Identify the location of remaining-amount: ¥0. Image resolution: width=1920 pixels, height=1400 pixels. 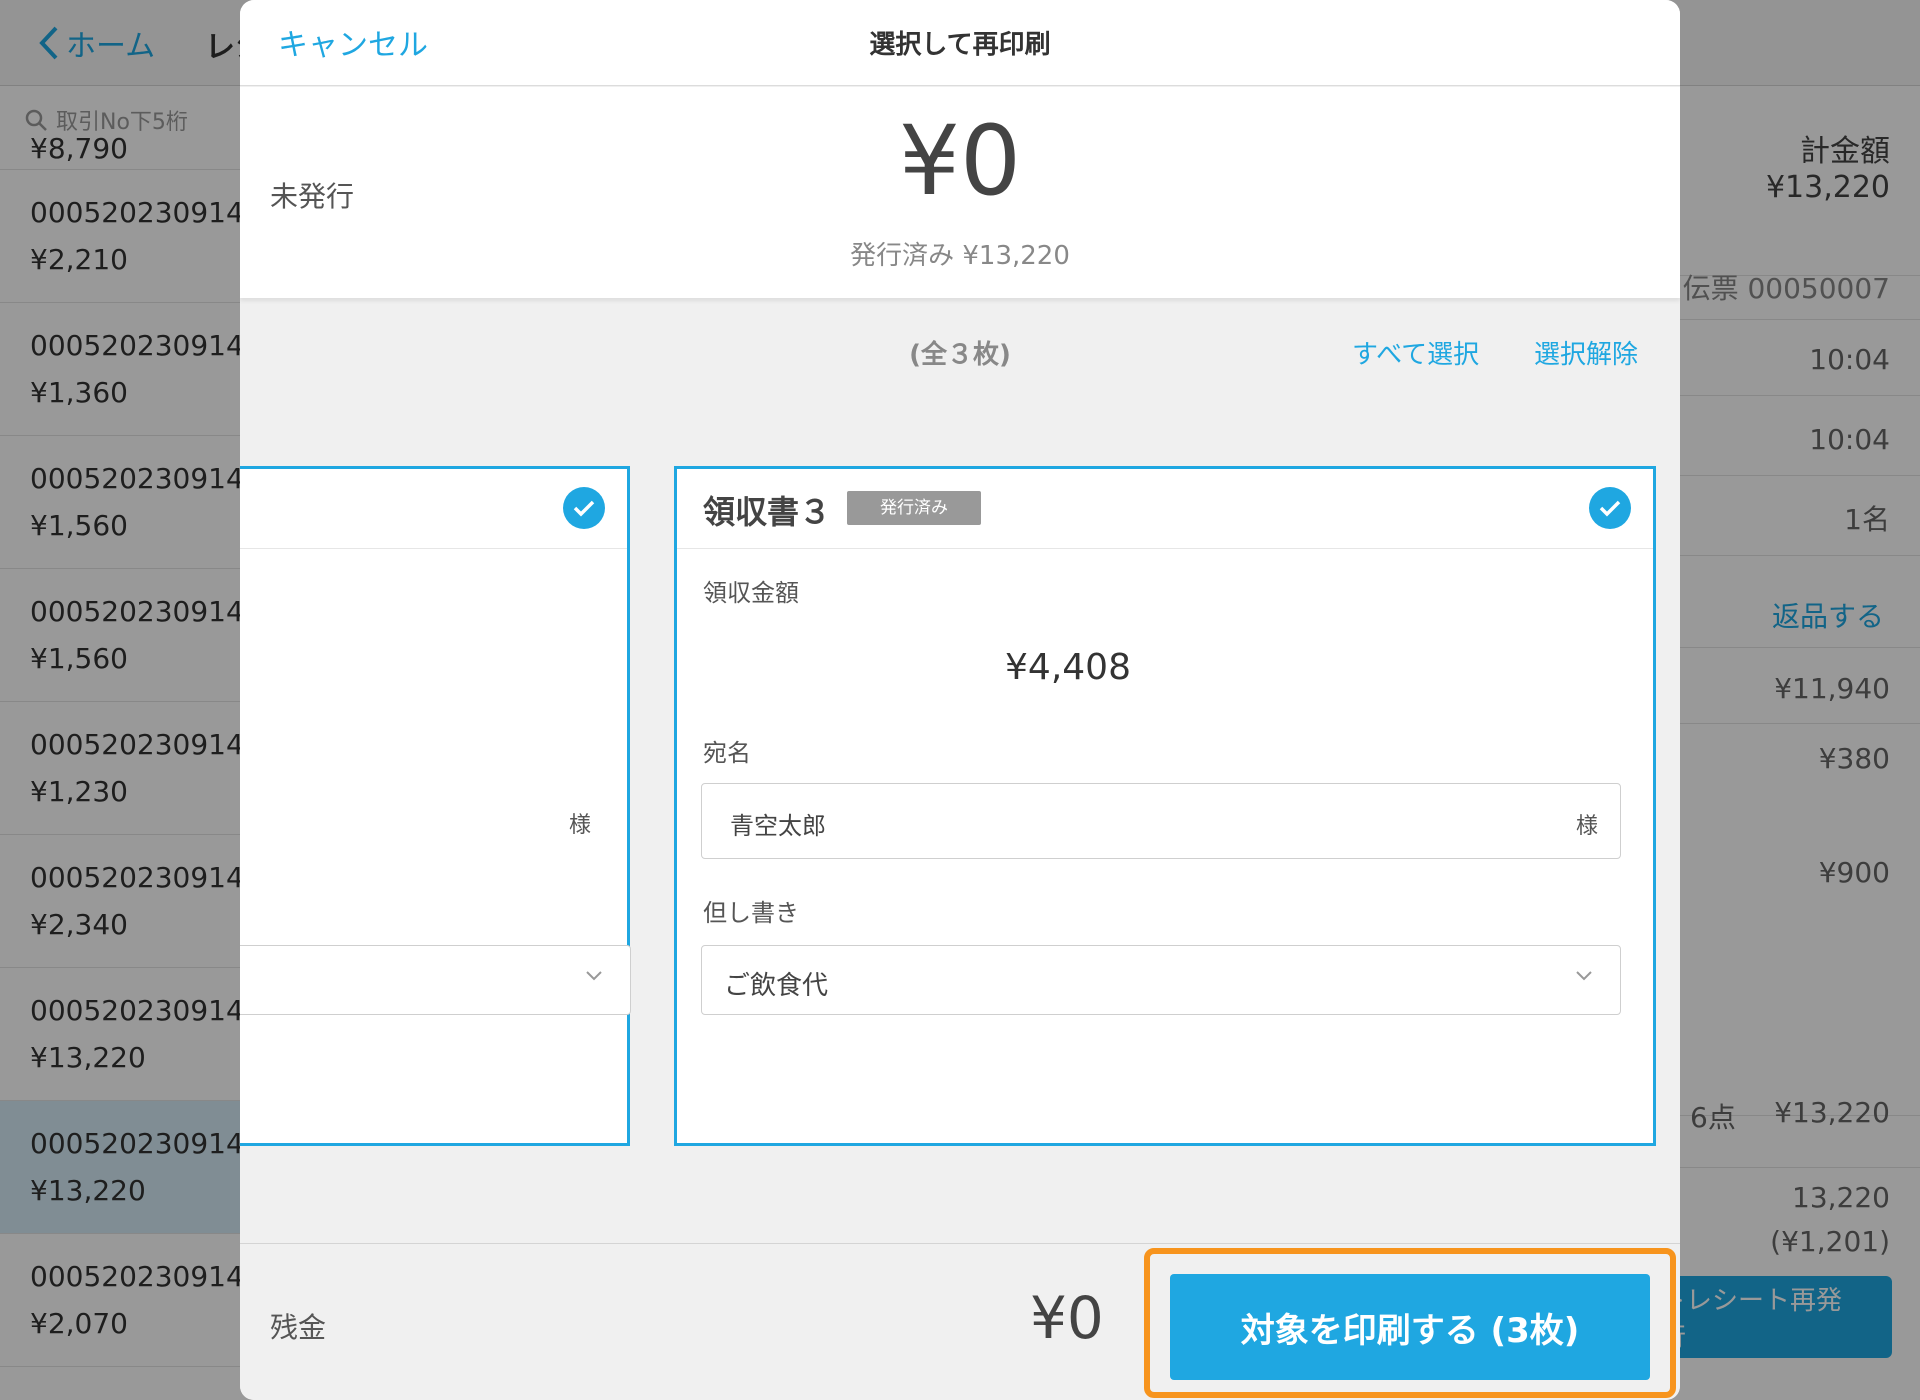
(1067, 1318).